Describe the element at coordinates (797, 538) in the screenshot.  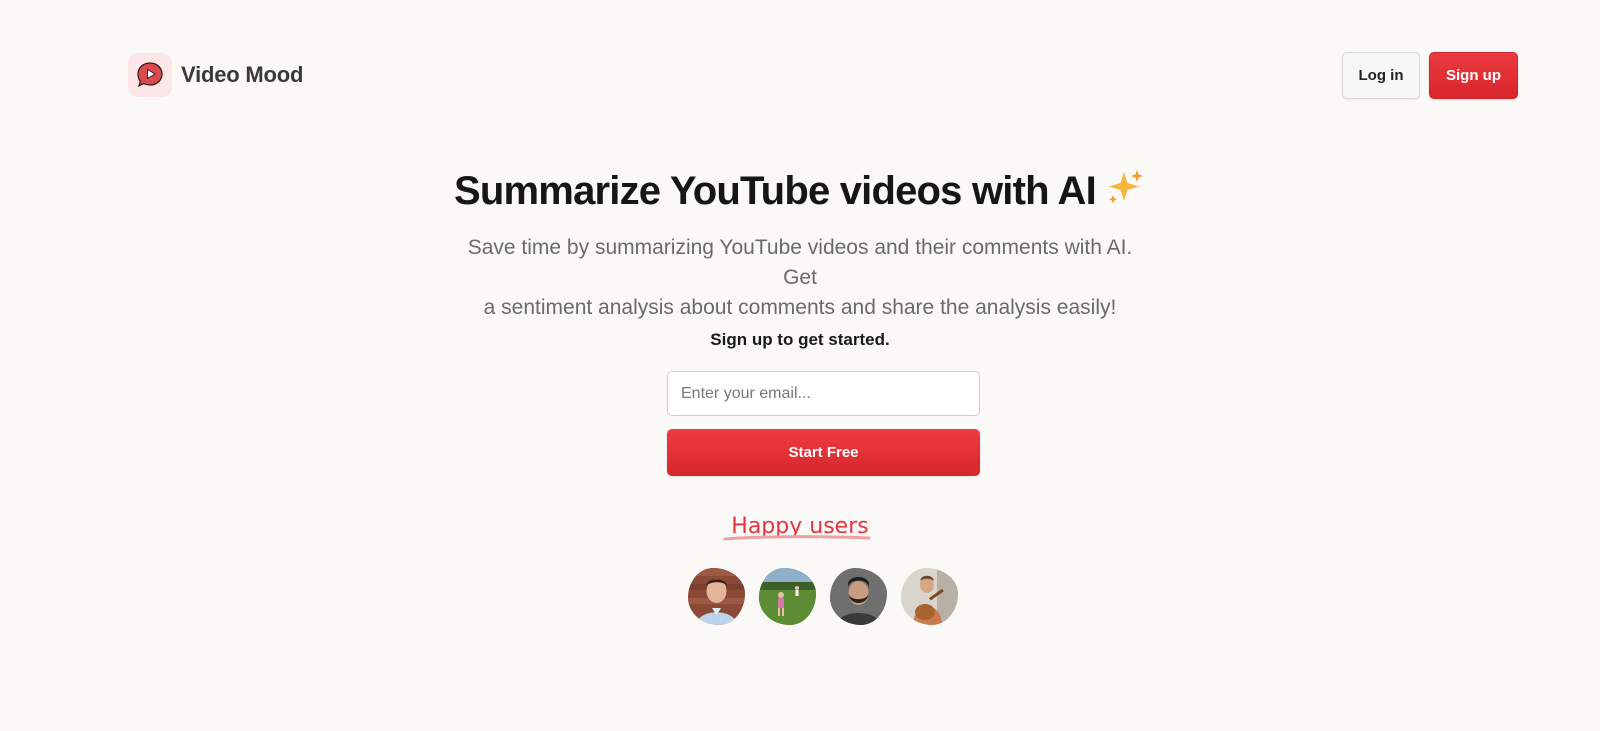
I see `underline-scribble-icon` at that location.